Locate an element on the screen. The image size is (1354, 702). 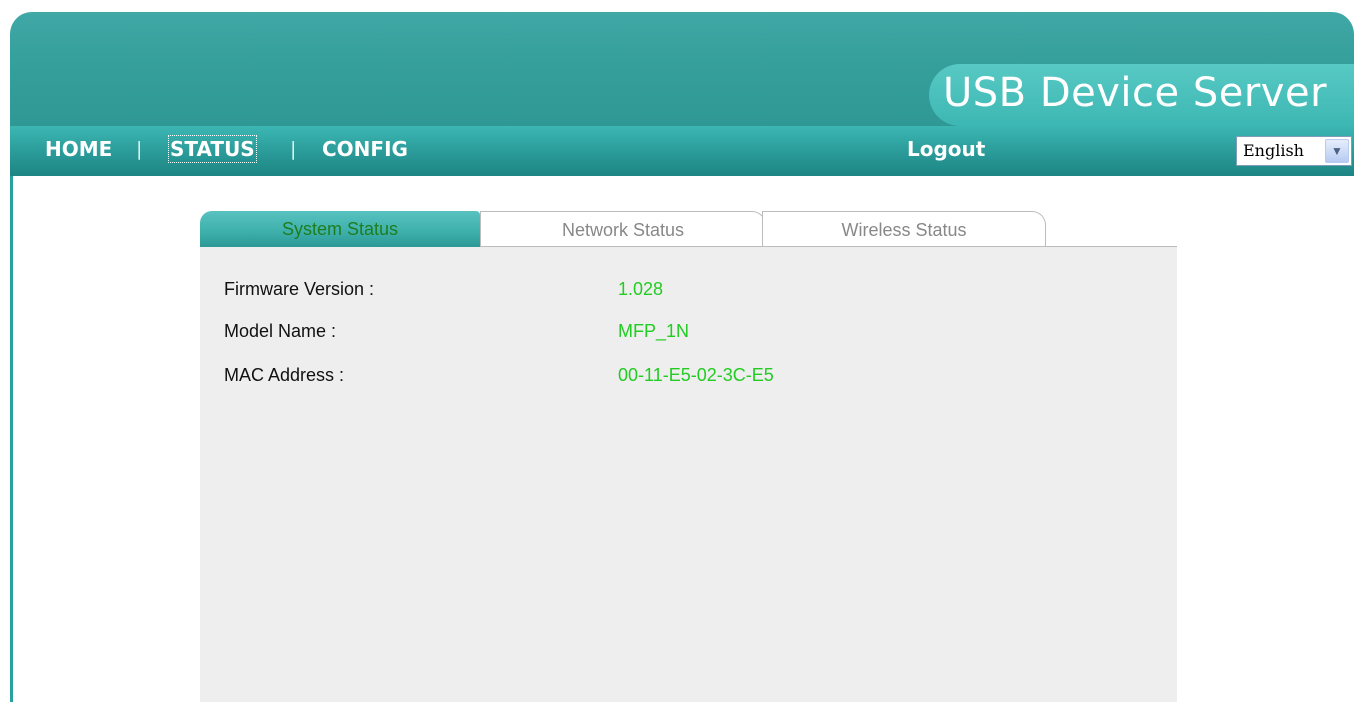
nav-home: HOME is located at coordinates (78, 149).